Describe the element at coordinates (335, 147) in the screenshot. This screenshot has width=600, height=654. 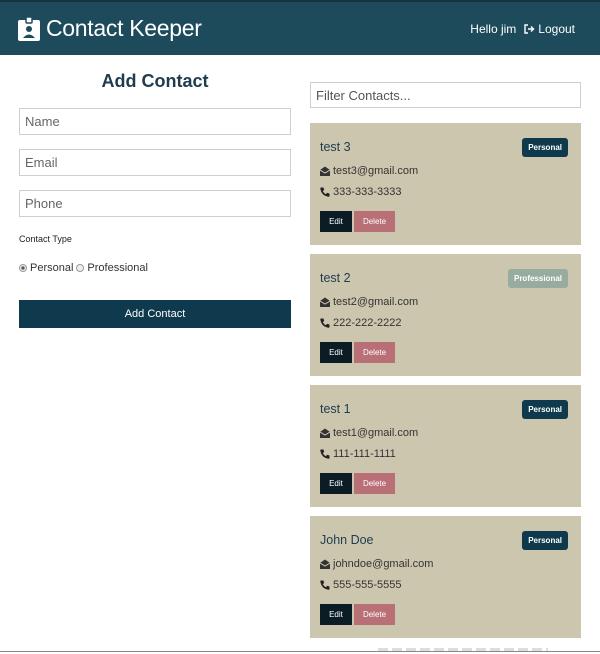
I see `contact-name: test 3` at that location.